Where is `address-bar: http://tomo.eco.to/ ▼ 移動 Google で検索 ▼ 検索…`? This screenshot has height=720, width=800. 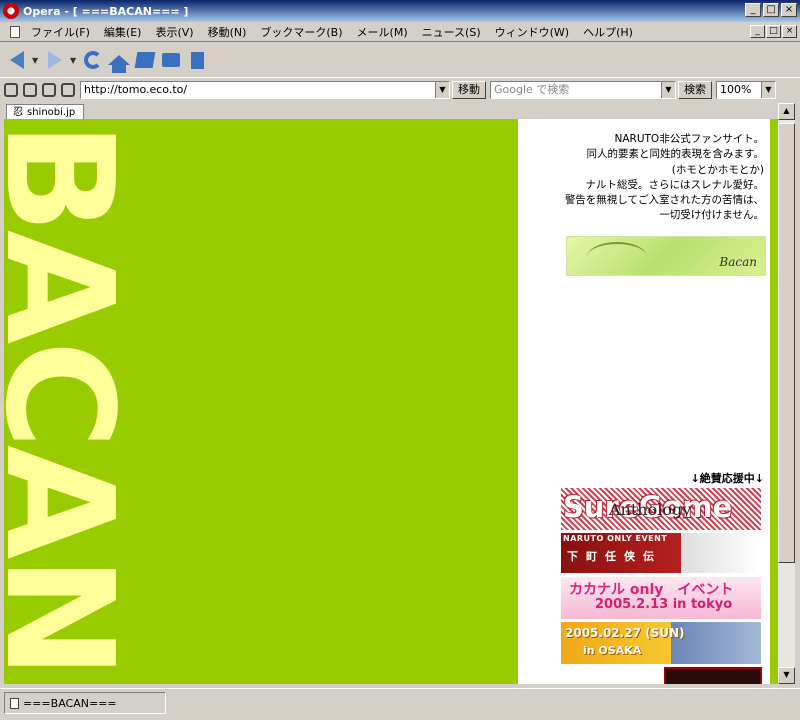 address-bar: http://tomo.eco.to/ ▼ 移動 Google で検索 ▼ 検索… is located at coordinates (400, 90).